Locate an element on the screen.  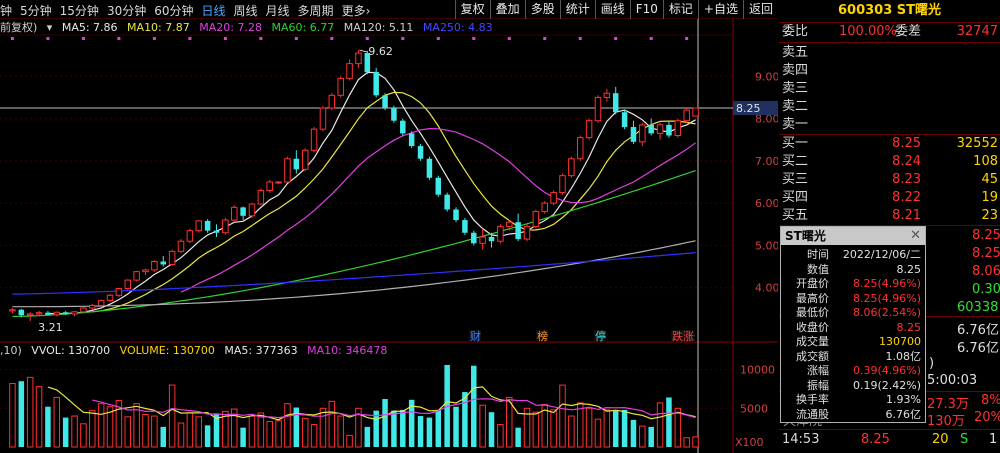
close-icon: ✕ is located at coordinates (915, 236).